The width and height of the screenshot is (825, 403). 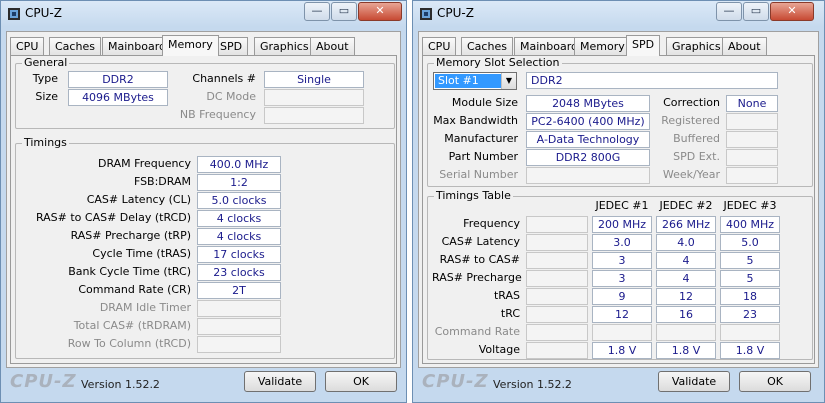 What do you see at coordinates (622, 224) in the screenshot?
I see `timing-cell: 200 MHz` at bounding box center [622, 224].